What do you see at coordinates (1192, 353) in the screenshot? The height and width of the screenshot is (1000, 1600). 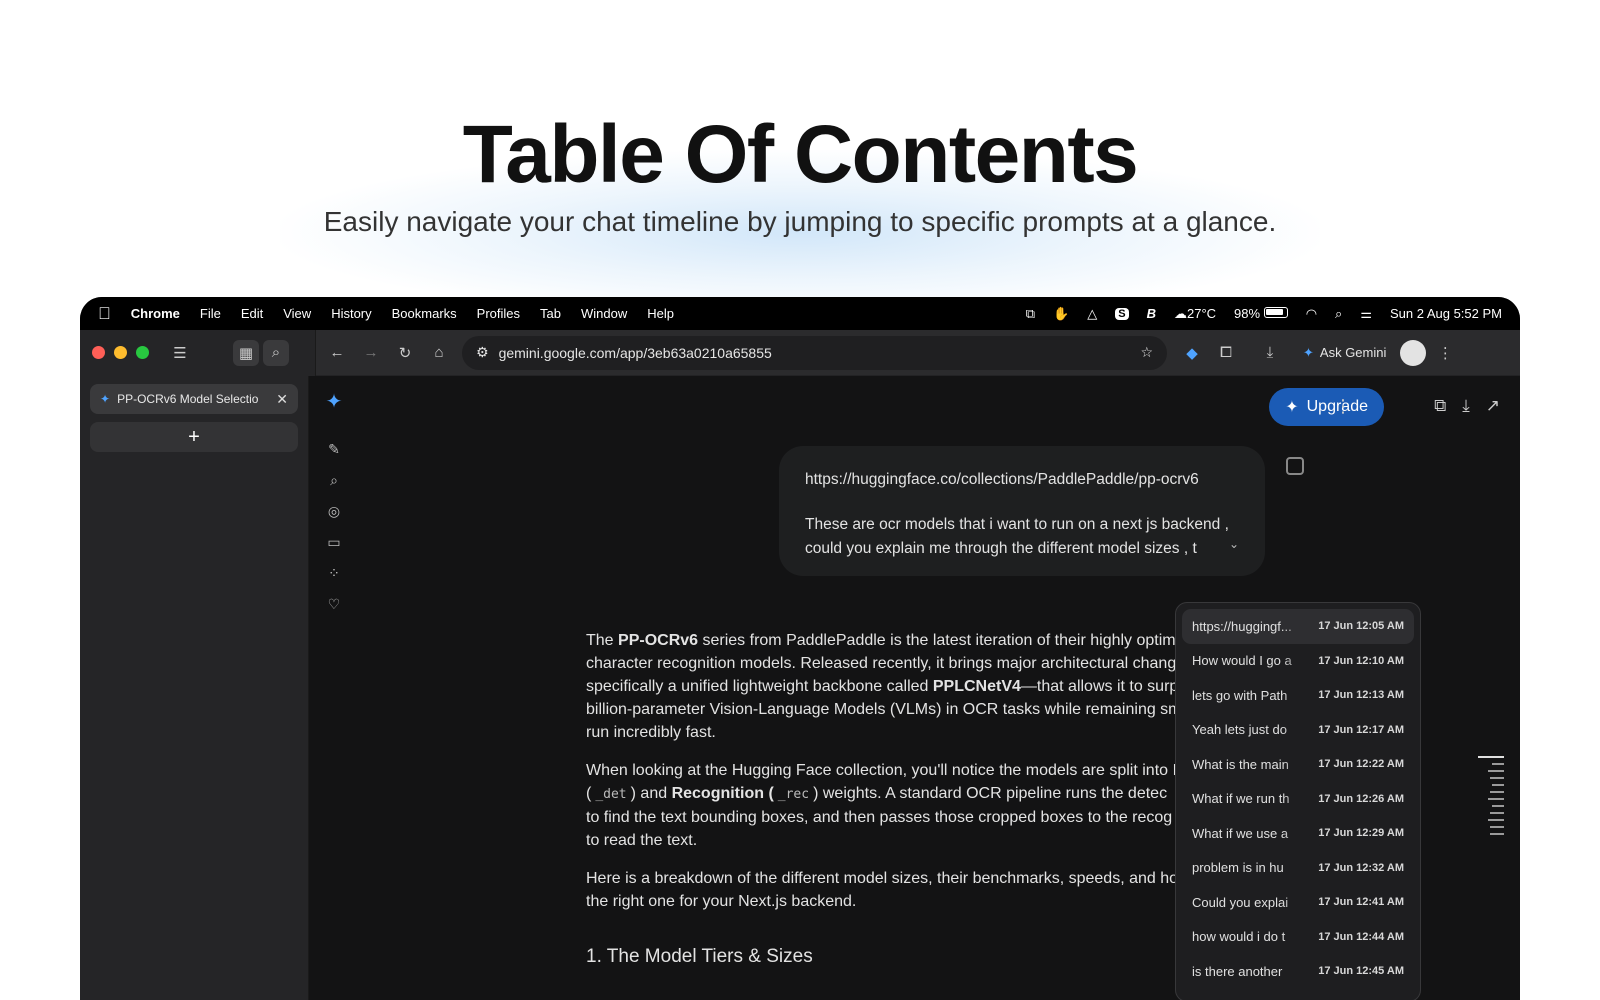 I see `extension-icon: ◆` at bounding box center [1192, 353].